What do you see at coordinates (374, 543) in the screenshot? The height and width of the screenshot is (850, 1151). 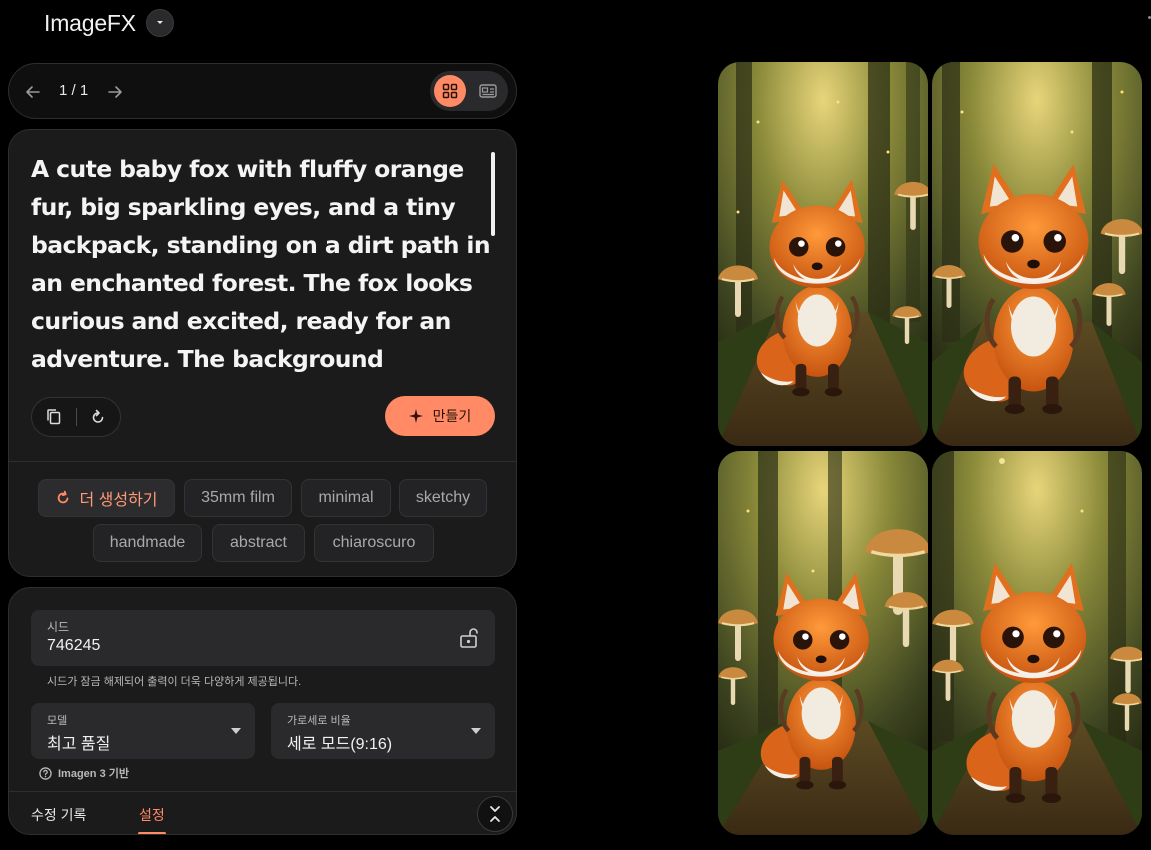 I see `style-chip: chiaroscuro` at bounding box center [374, 543].